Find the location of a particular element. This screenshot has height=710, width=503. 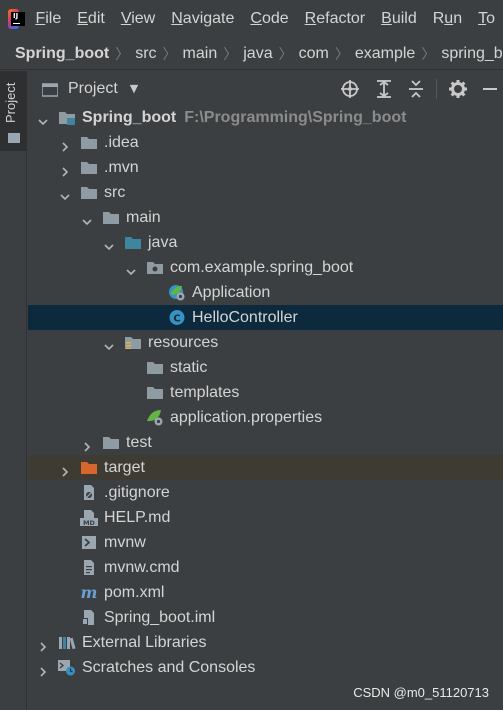

tree-item-label: application.properties is located at coordinates (246, 417).